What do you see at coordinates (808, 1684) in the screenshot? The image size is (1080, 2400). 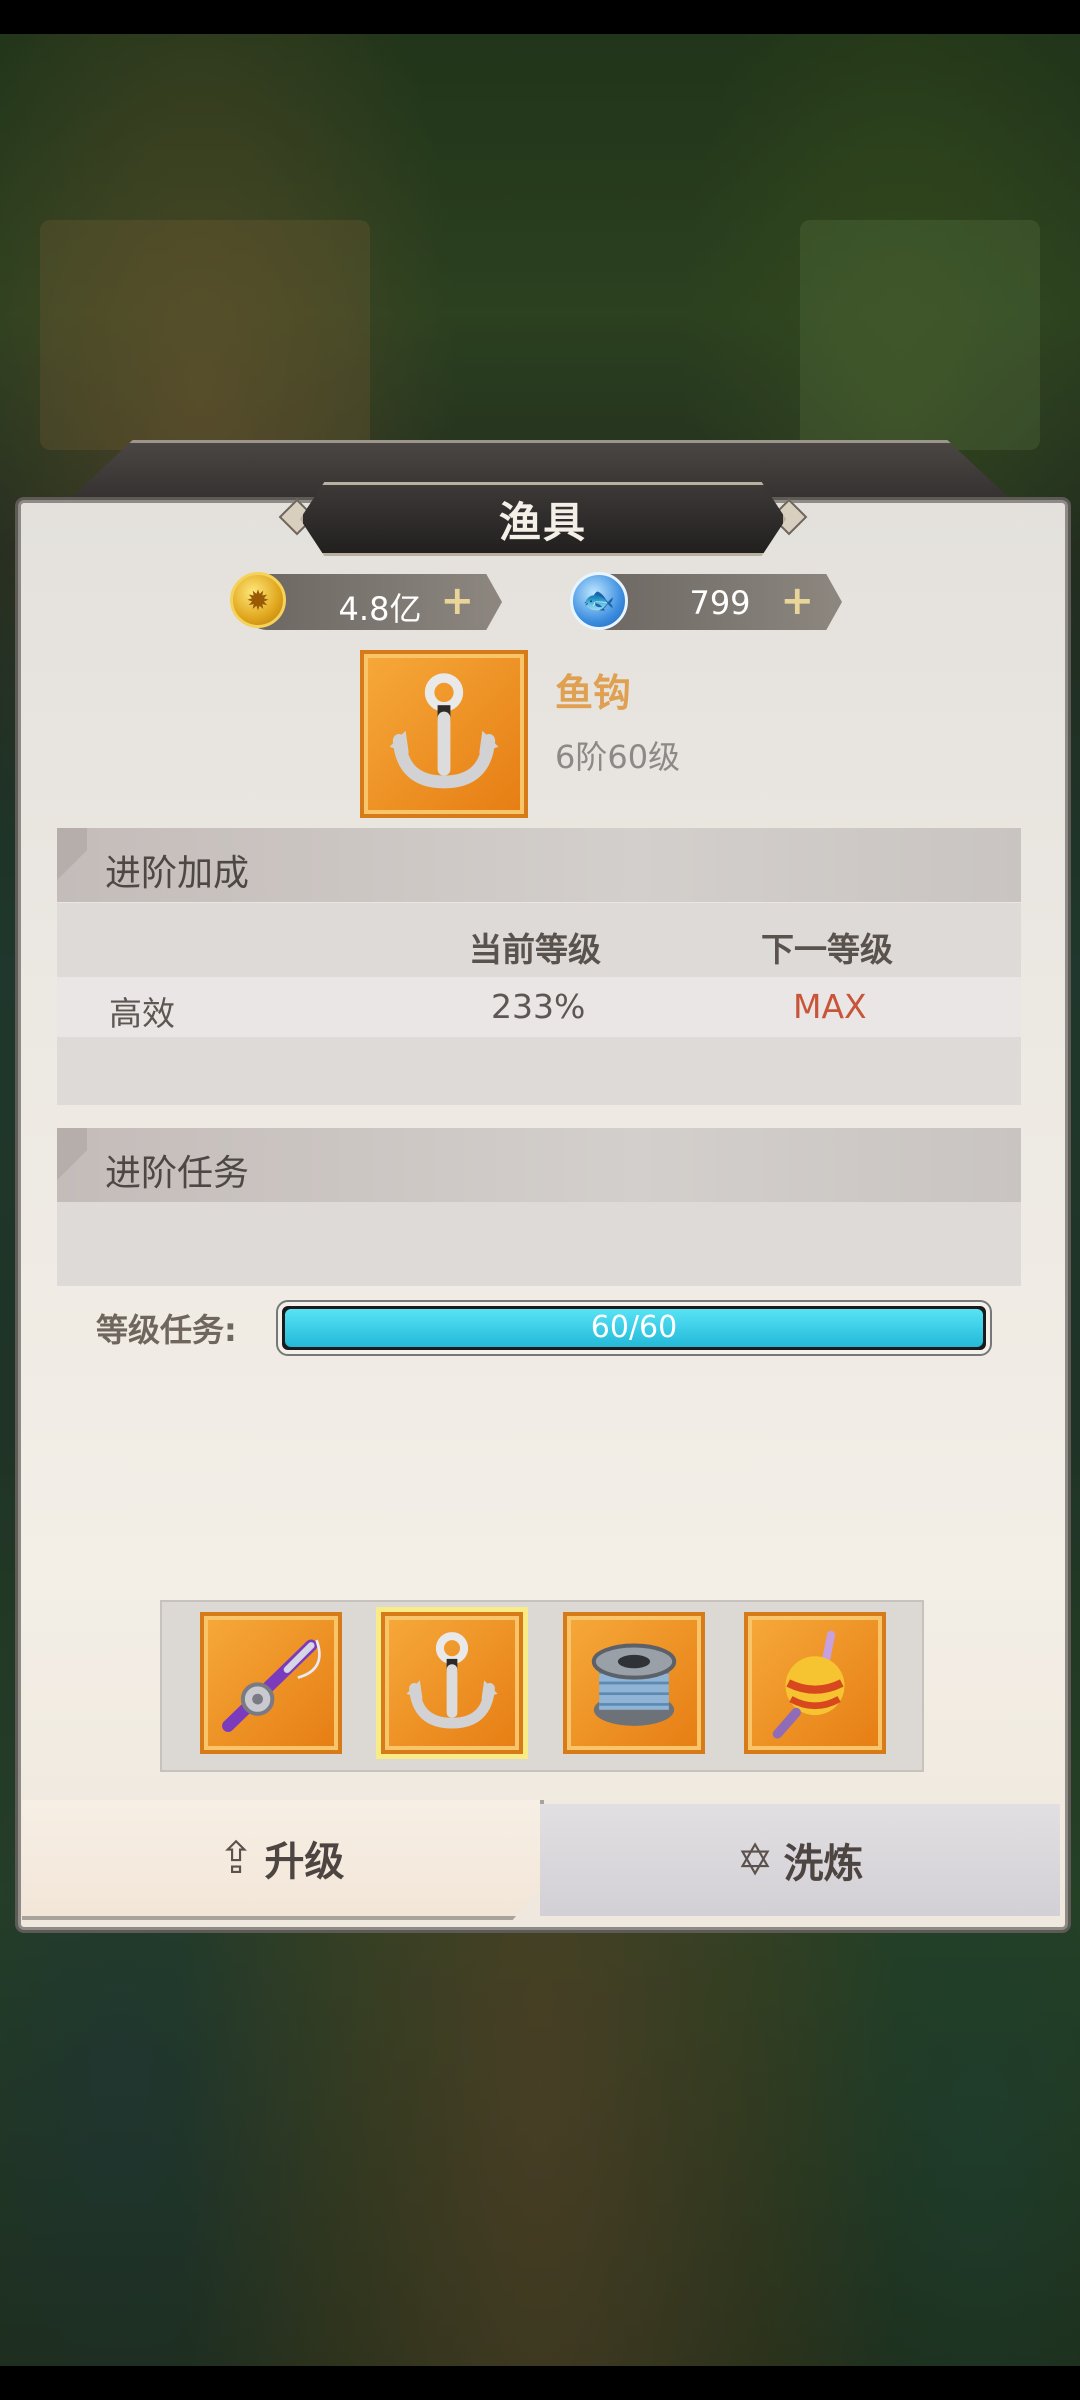 I see `float-bobber-icon` at bounding box center [808, 1684].